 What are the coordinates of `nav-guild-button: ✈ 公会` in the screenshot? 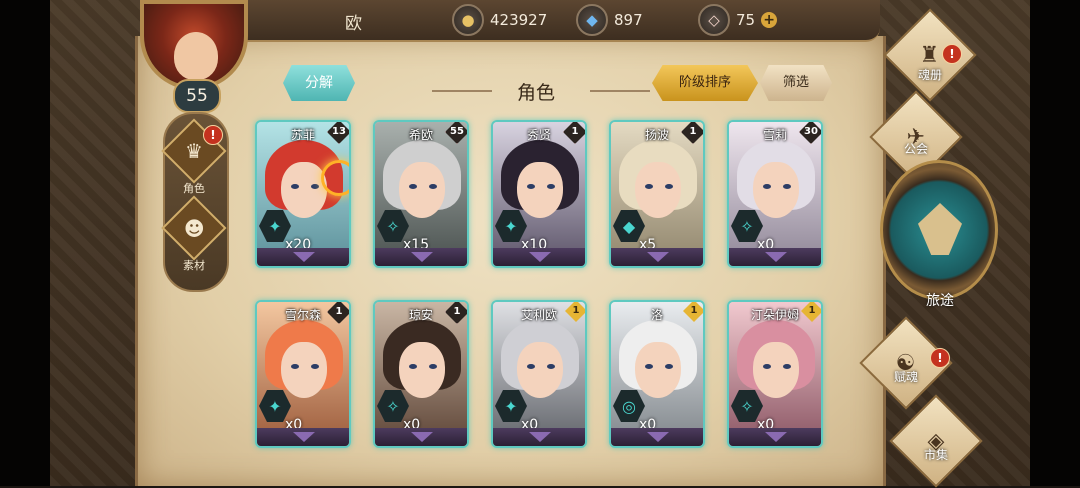 It's located at (916, 137).